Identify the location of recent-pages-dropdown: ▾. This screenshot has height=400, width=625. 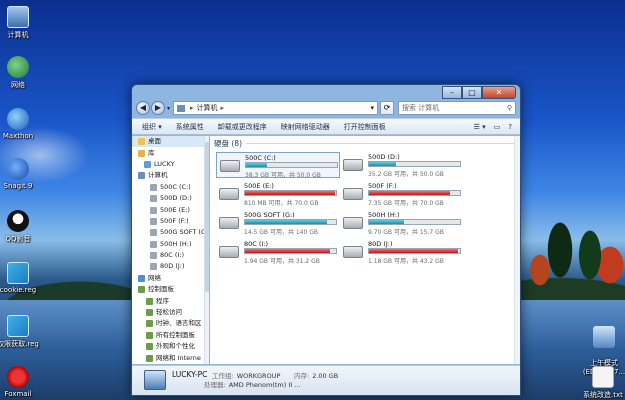
(168, 108).